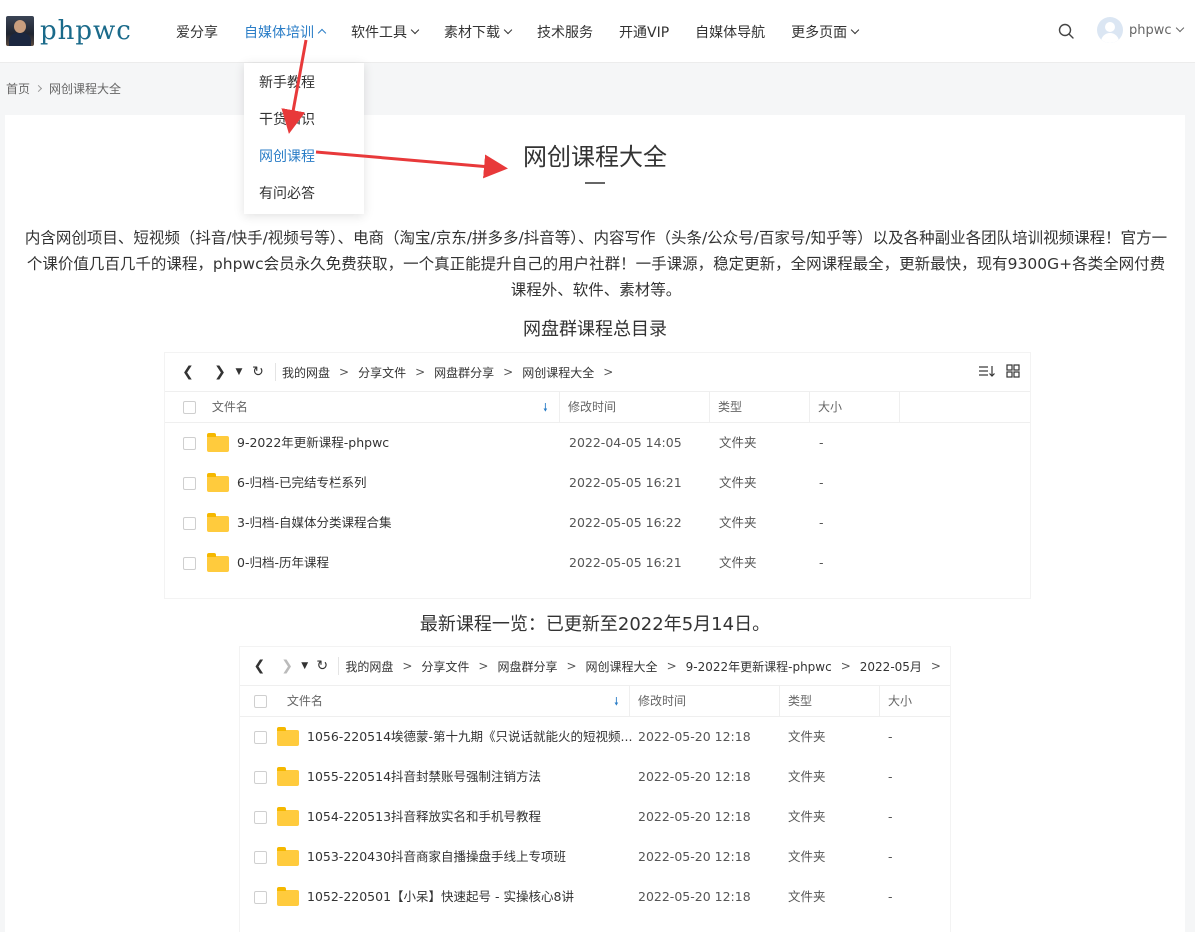  I want to click on column-name-label: 文件名, so click(304, 701).